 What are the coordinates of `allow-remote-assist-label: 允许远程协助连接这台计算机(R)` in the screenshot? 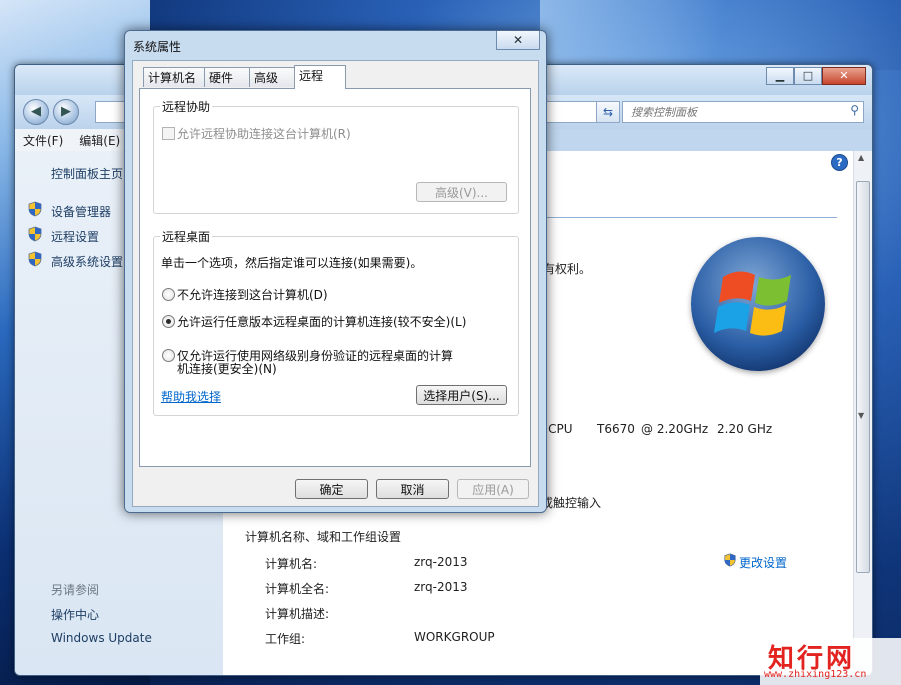 It's located at (264, 134).